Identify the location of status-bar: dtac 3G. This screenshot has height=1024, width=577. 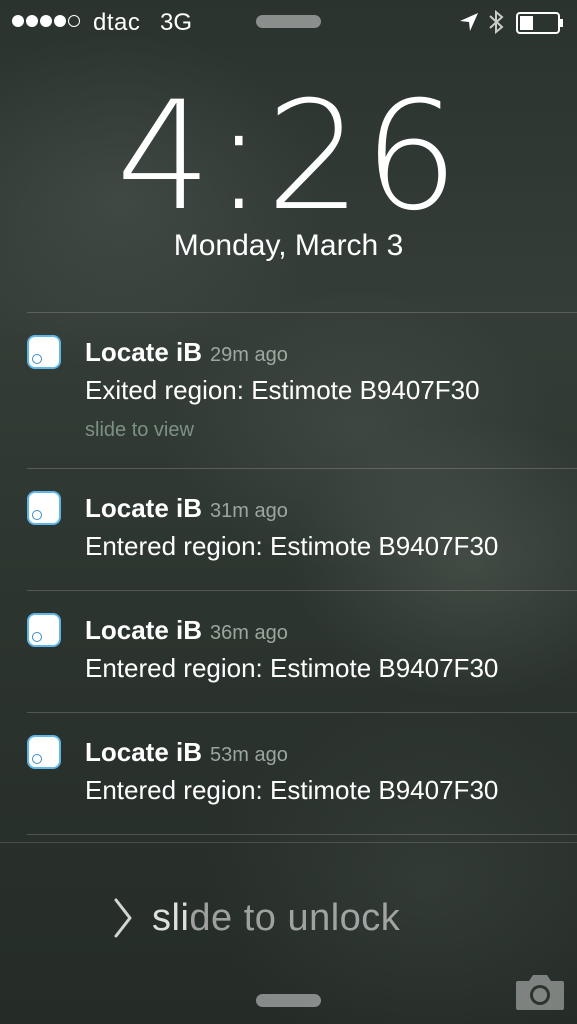
(288, 22).